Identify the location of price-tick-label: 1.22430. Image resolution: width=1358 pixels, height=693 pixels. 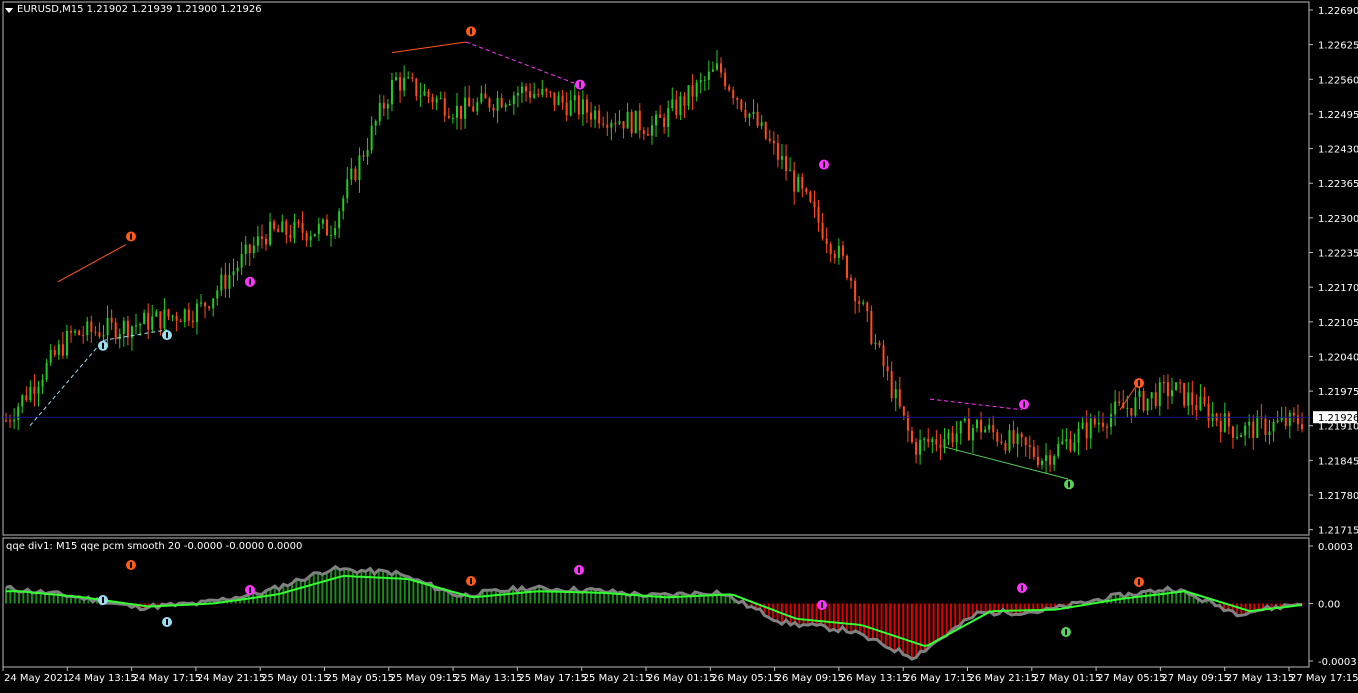
(1338, 150).